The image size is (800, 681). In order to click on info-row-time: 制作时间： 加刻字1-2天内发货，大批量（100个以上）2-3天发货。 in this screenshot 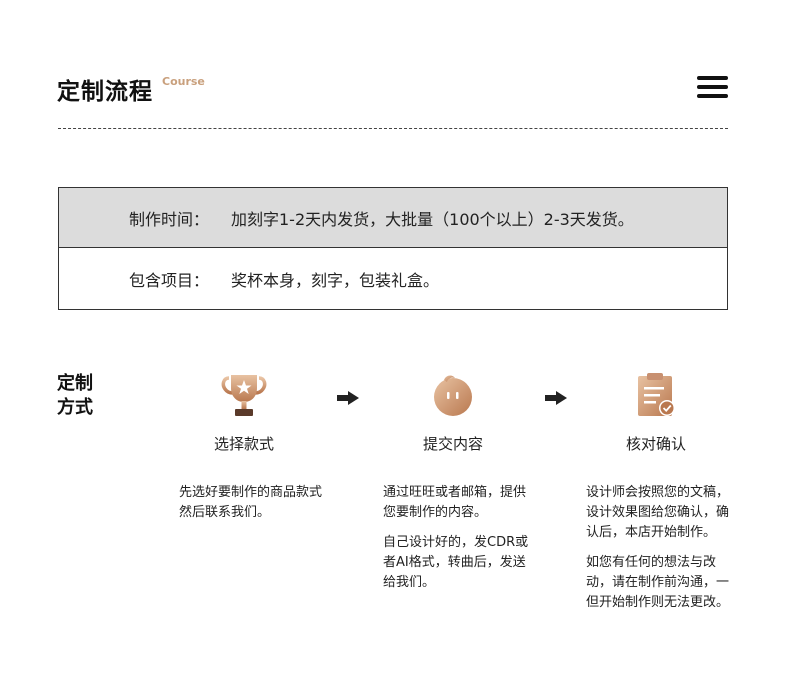, I will do `click(393, 218)`.